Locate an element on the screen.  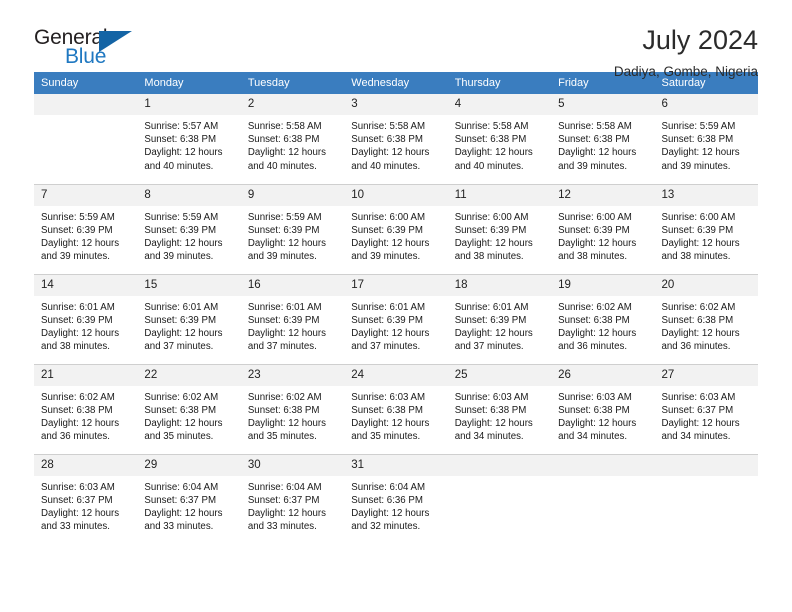
general-blue-logo: General Blue is located at coordinates (86, 47).